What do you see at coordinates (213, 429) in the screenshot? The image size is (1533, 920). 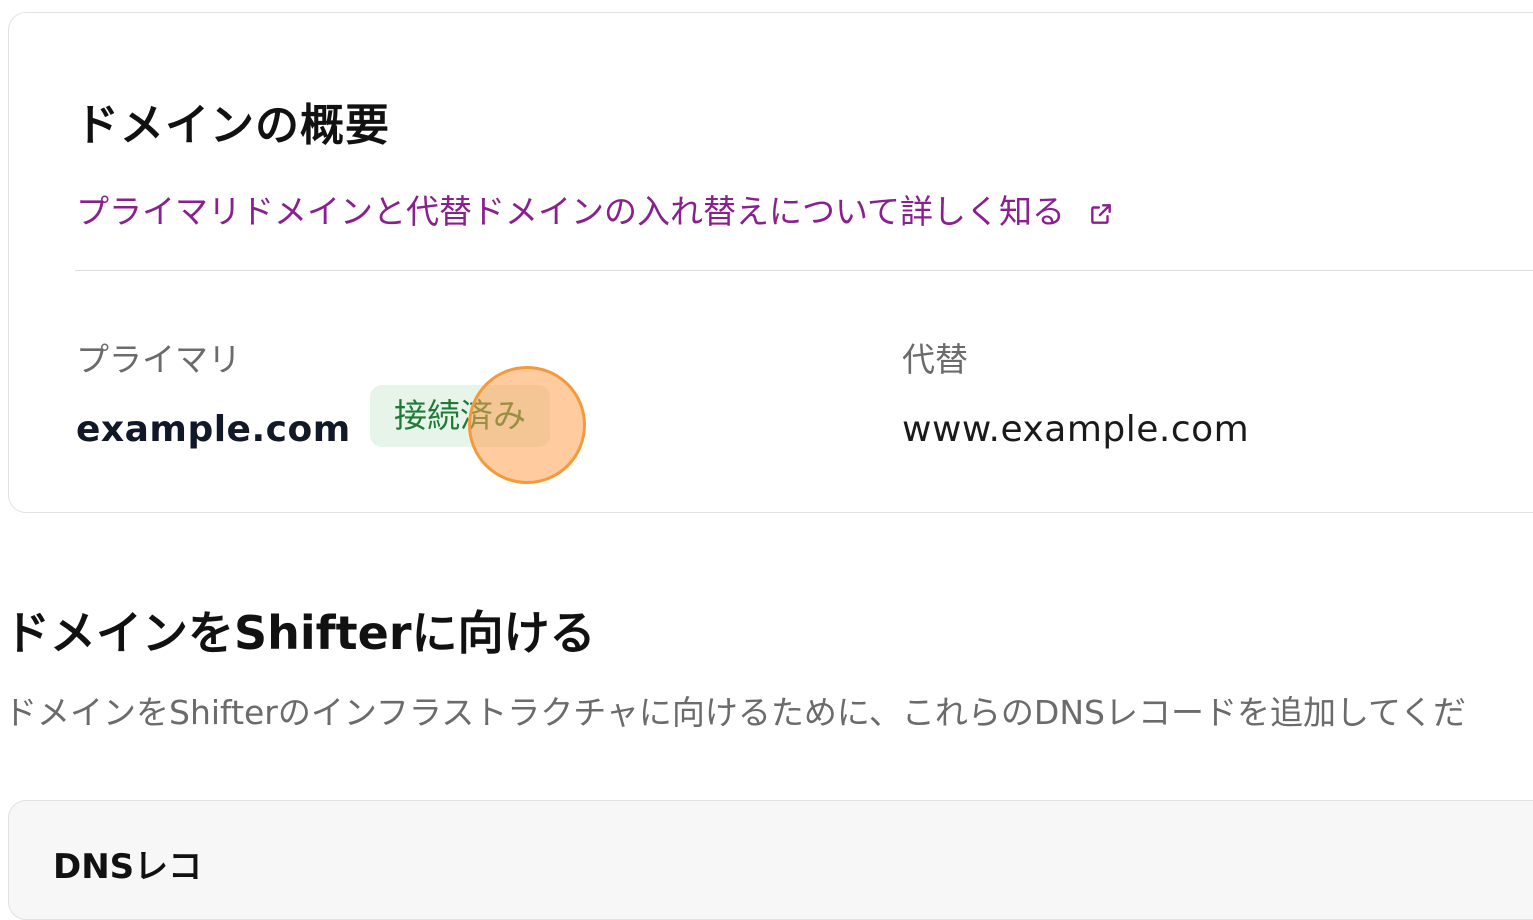 I see `primary-domain-value: example.com` at bounding box center [213, 429].